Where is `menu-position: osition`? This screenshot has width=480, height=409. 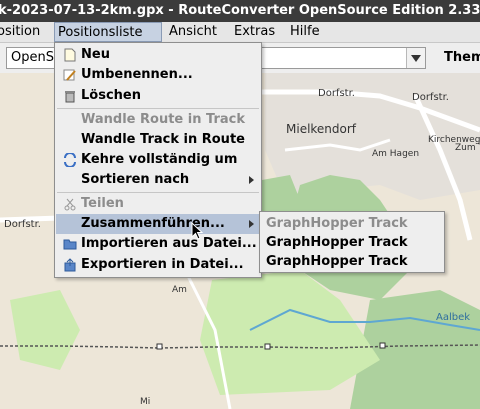 menu-position: osition is located at coordinates (21, 32).